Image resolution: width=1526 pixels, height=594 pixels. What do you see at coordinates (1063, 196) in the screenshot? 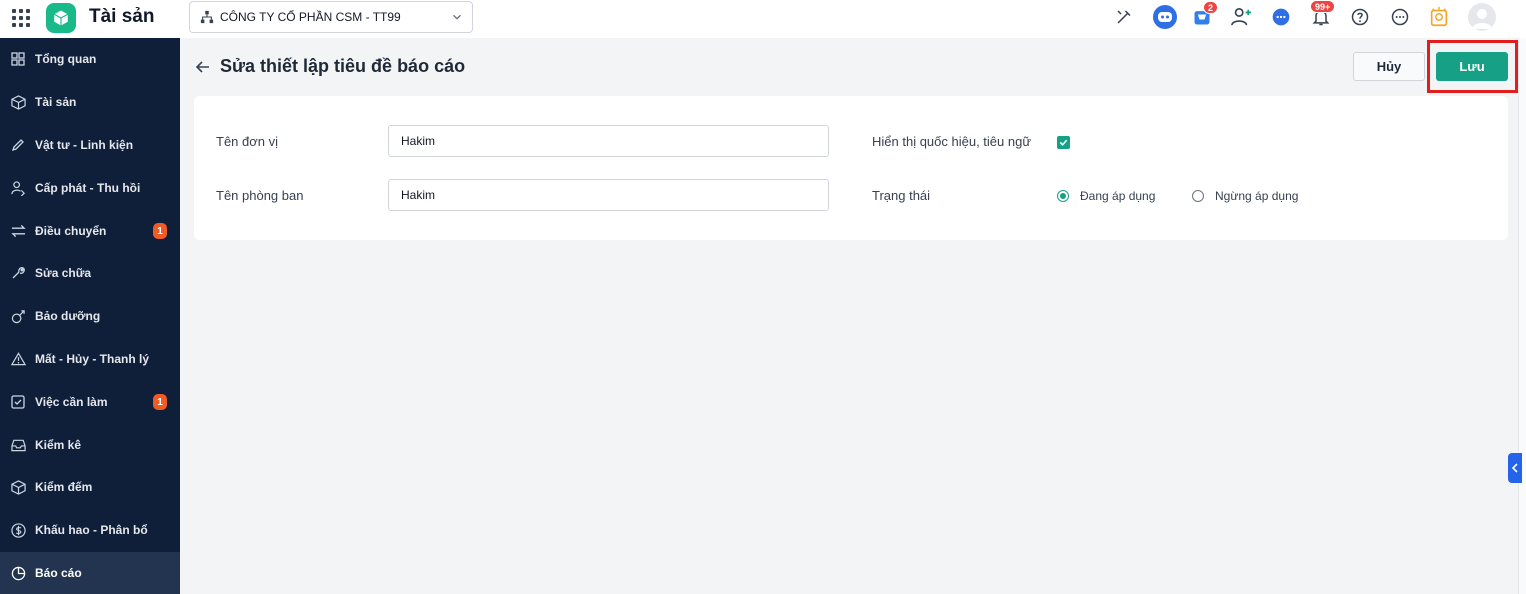
I see `status-radio-active` at bounding box center [1063, 196].